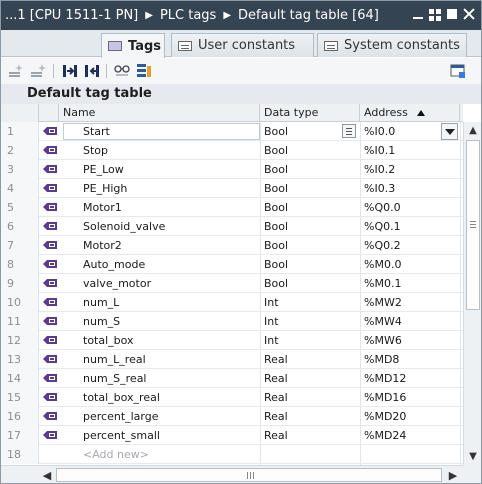  What do you see at coordinates (232, 245) in the screenshot?
I see `table-row: 7 Motor2 Bool %Q0.2` at bounding box center [232, 245].